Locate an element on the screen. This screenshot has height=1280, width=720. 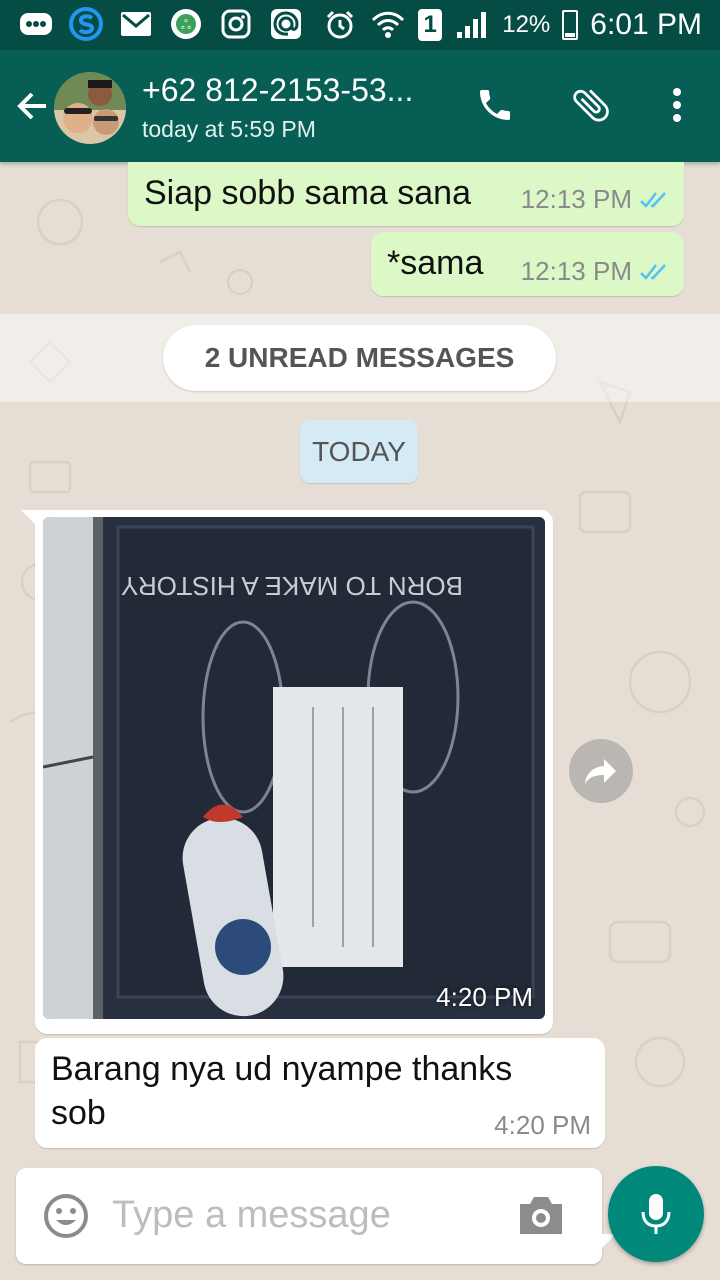
sim-label: 1 is located at coordinates (430, 24).